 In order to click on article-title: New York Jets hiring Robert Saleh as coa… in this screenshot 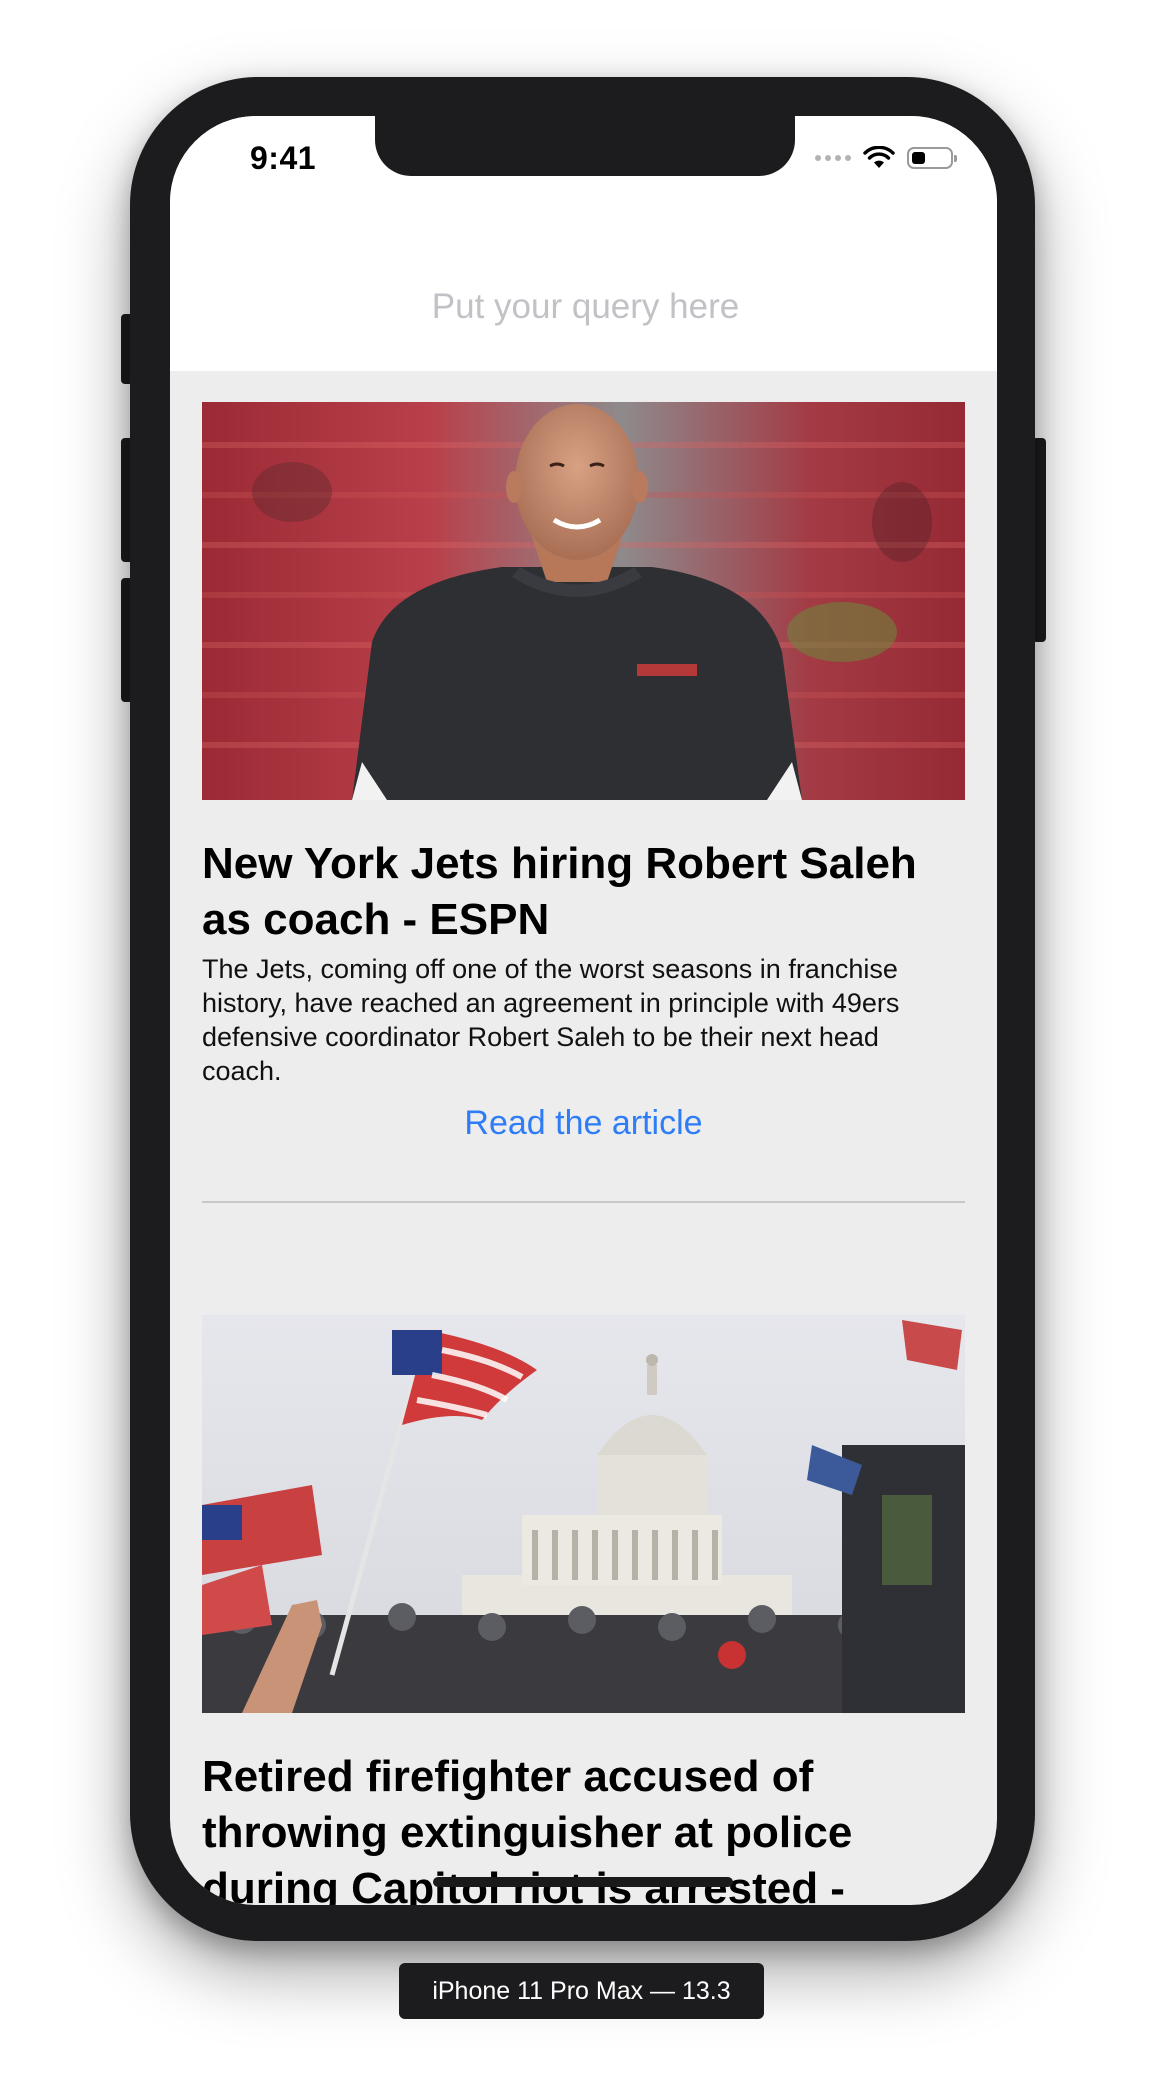, I will do `click(559, 891)`.